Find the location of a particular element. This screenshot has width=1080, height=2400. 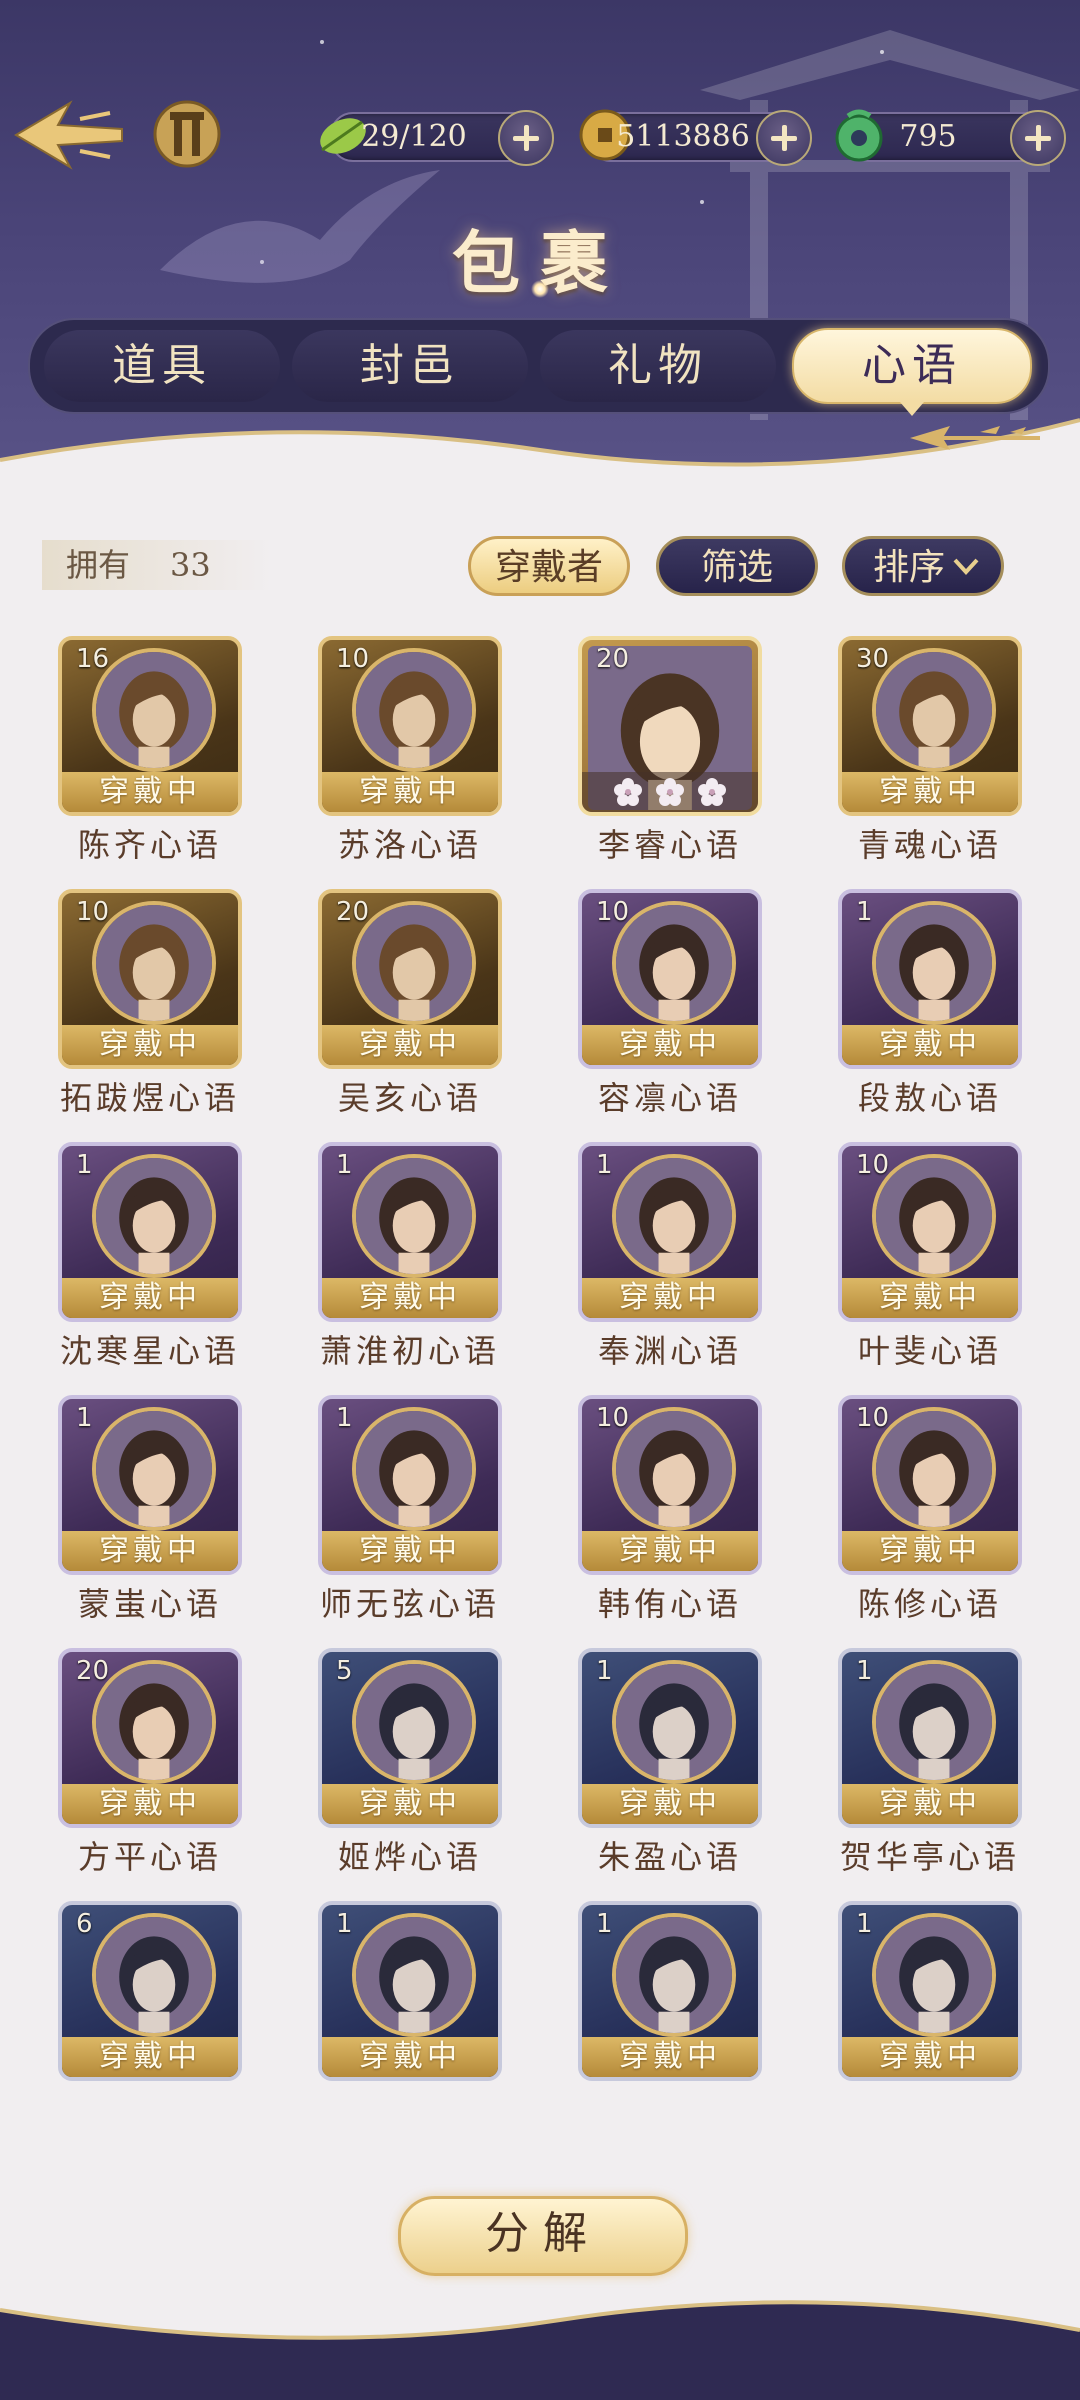

heart-word-card: 6 穿戴中 is located at coordinates (150, 1991).